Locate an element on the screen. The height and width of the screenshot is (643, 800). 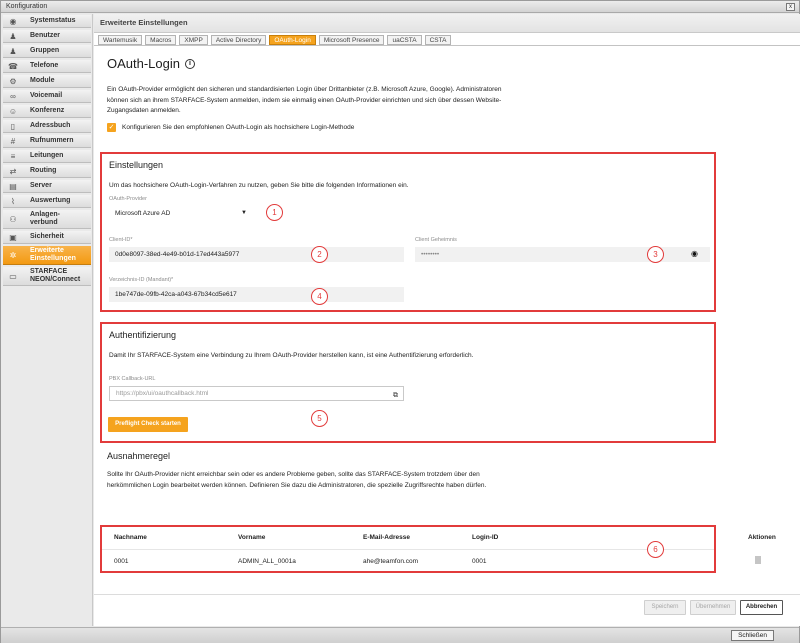
footer-divider is located at coordinates (447, 594).